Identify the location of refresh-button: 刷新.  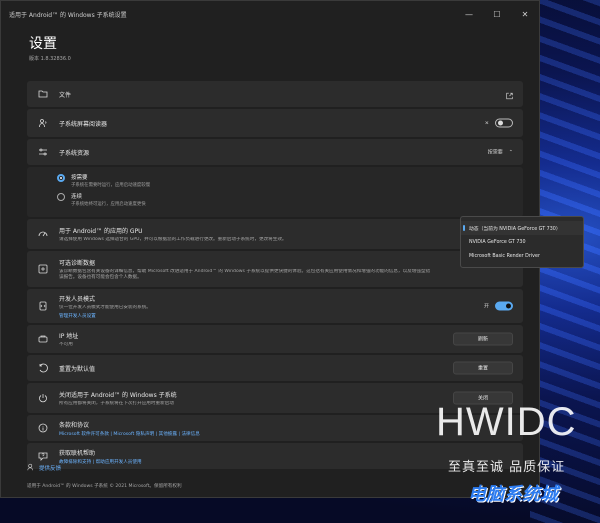
(483, 339).